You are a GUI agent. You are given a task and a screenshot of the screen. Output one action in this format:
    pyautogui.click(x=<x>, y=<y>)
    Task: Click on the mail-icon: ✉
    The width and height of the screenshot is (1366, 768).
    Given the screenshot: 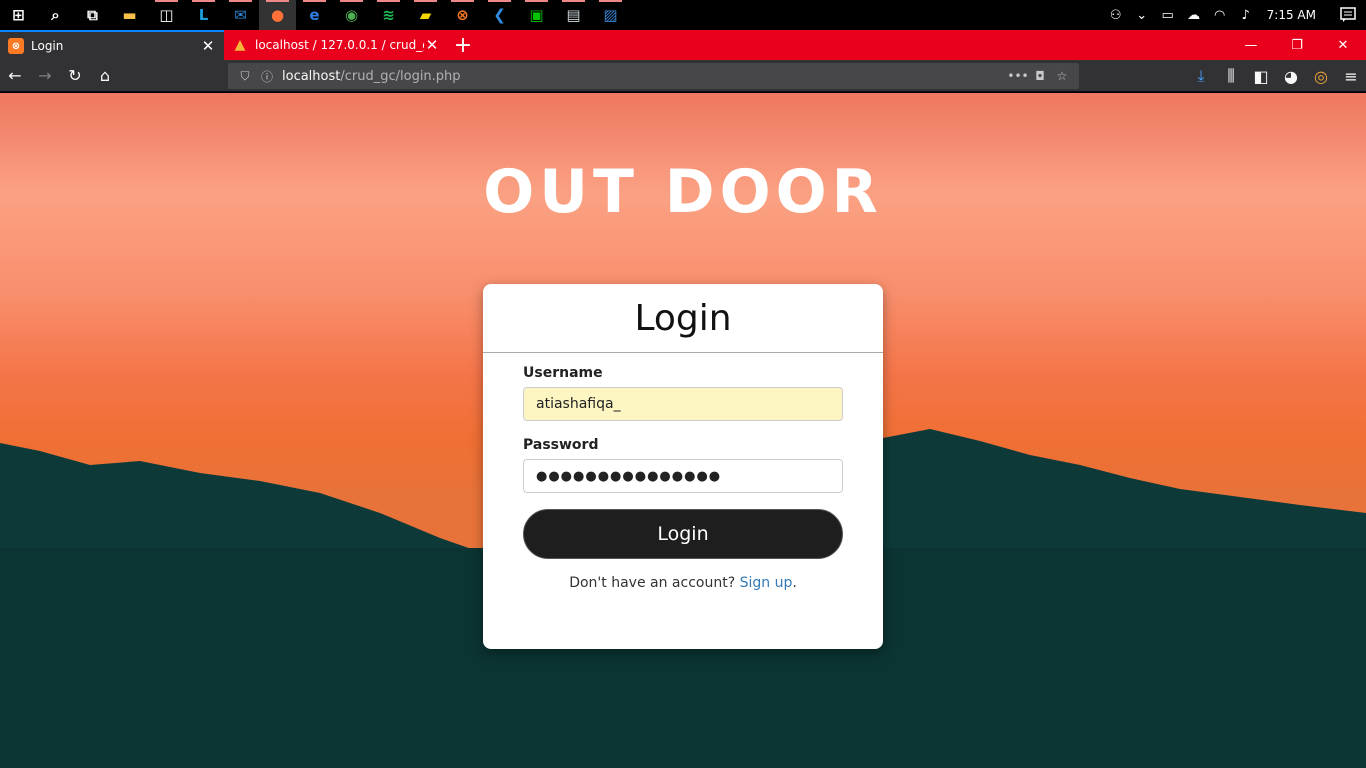 What is the action you would take?
    pyautogui.click(x=240, y=15)
    